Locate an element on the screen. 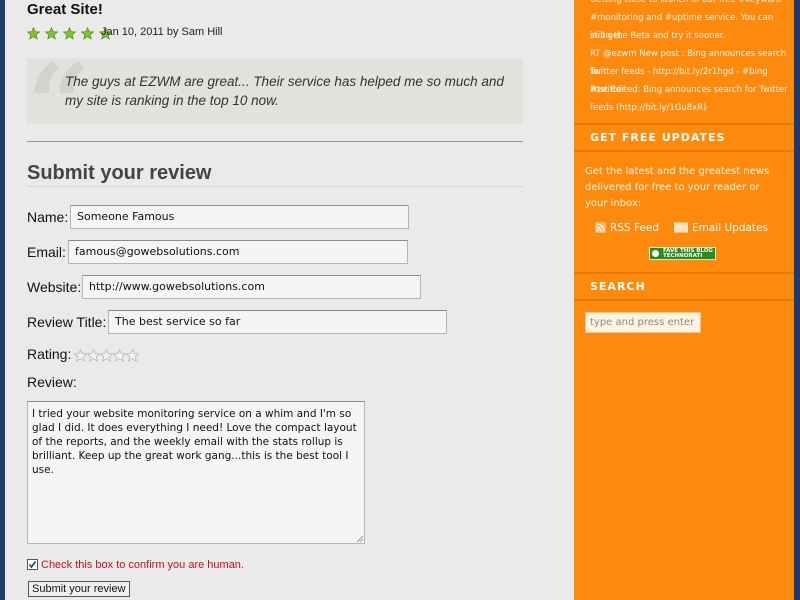  tweet-line: in on the Beta and try it sooner. is located at coordinates (658, 36).